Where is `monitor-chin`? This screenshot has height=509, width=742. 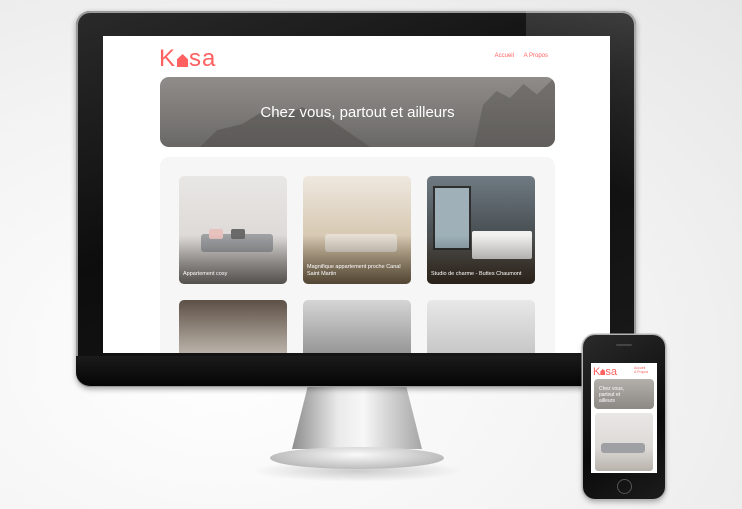
monitor-chin is located at coordinates (356, 371).